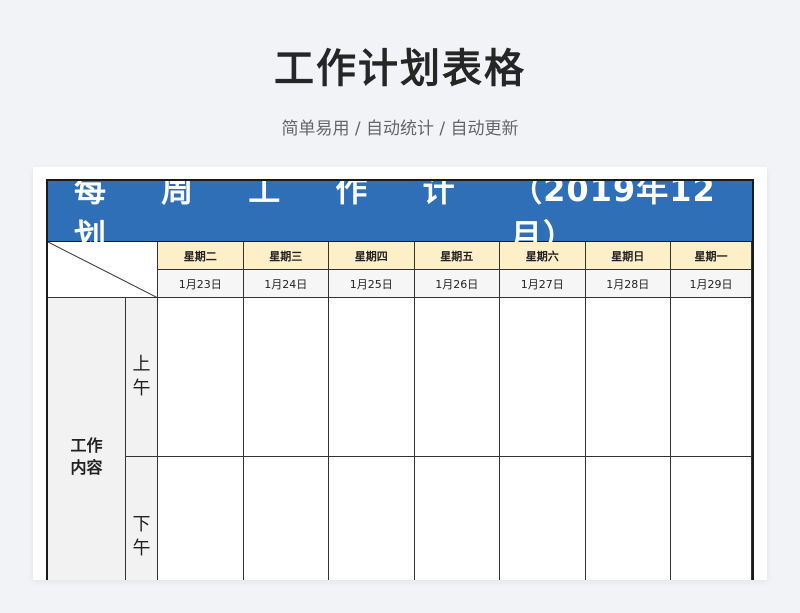  Describe the element at coordinates (457, 284) in the screenshot. I see `date-header: 1月26日` at that location.